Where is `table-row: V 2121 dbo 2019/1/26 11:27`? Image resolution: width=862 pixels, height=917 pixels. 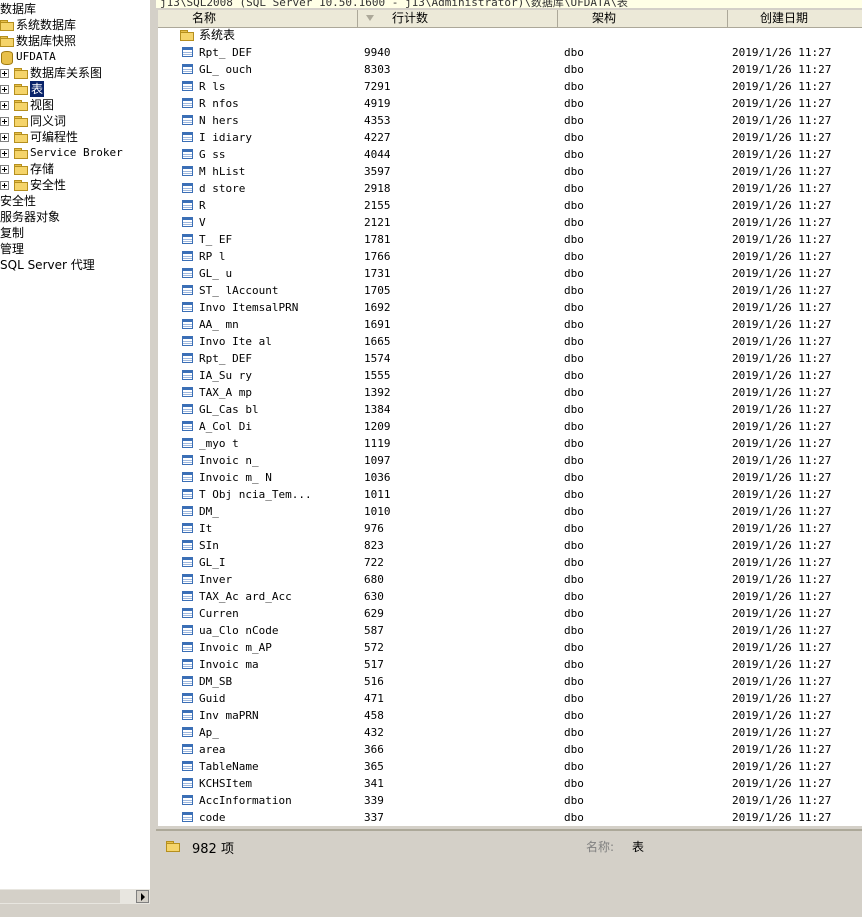
table-row: V 2121 dbo 2019/1/26 11:27 is located at coordinates (510, 222).